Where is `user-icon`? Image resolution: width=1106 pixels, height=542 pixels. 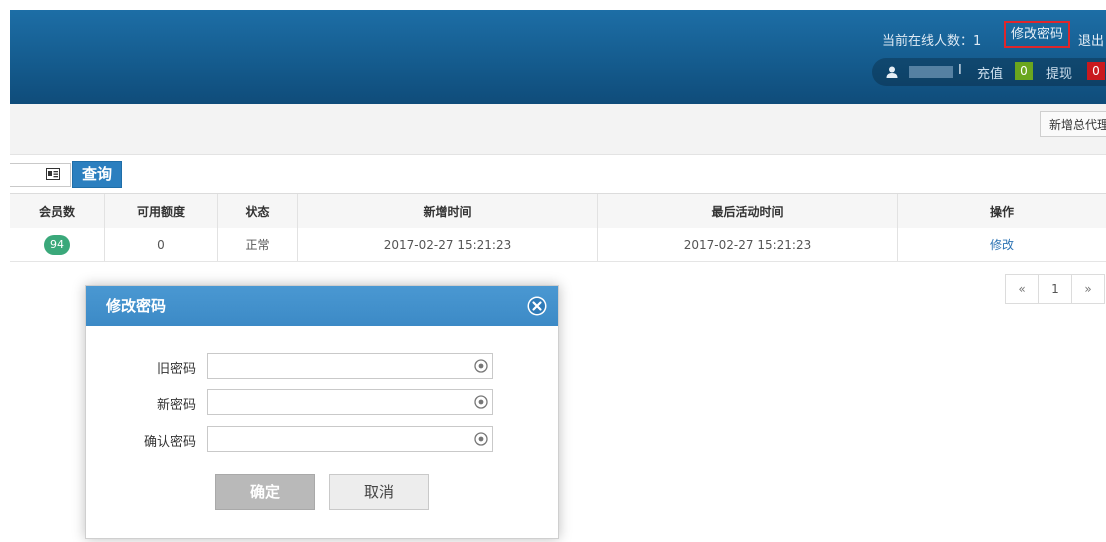 user-icon is located at coordinates (892, 72).